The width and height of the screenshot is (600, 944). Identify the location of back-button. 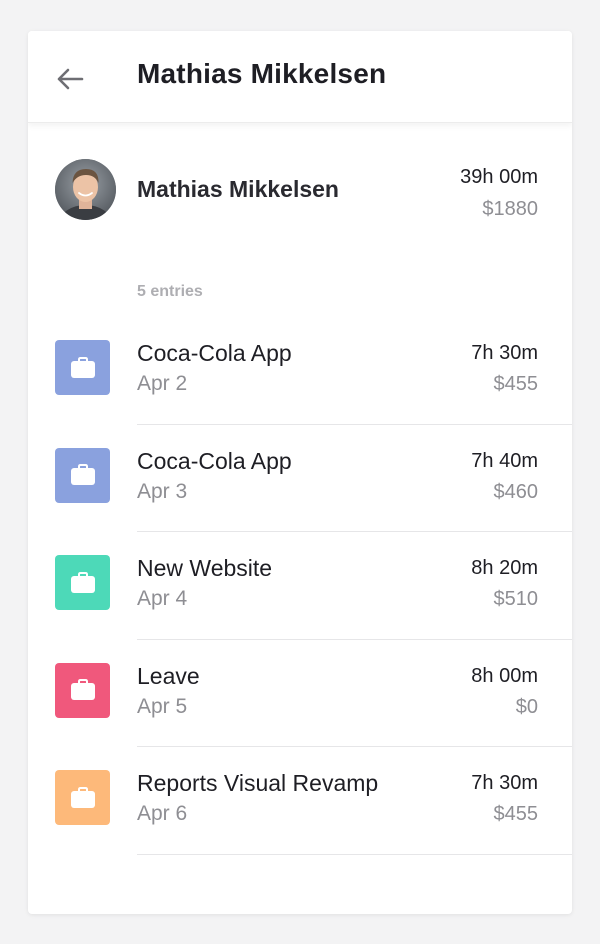
(70, 79).